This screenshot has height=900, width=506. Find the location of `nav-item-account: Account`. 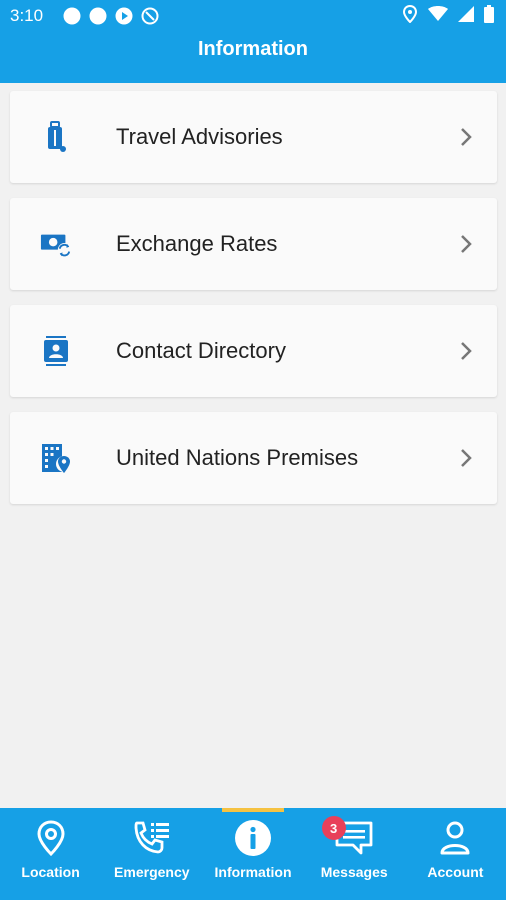

nav-item-account: Account is located at coordinates (455, 854).